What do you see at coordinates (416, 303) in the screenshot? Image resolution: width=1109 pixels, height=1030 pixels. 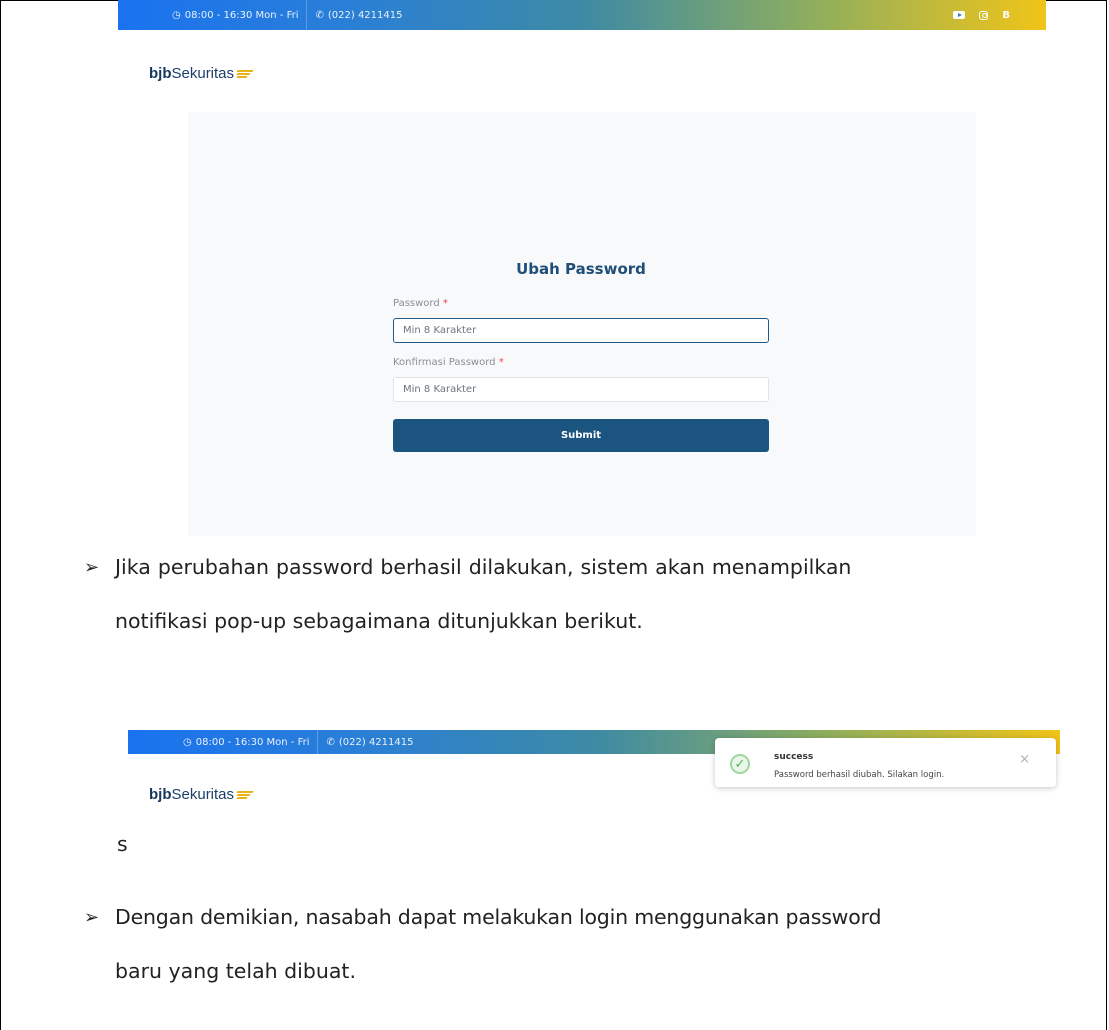 I see `password-label-text: Password` at bounding box center [416, 303].